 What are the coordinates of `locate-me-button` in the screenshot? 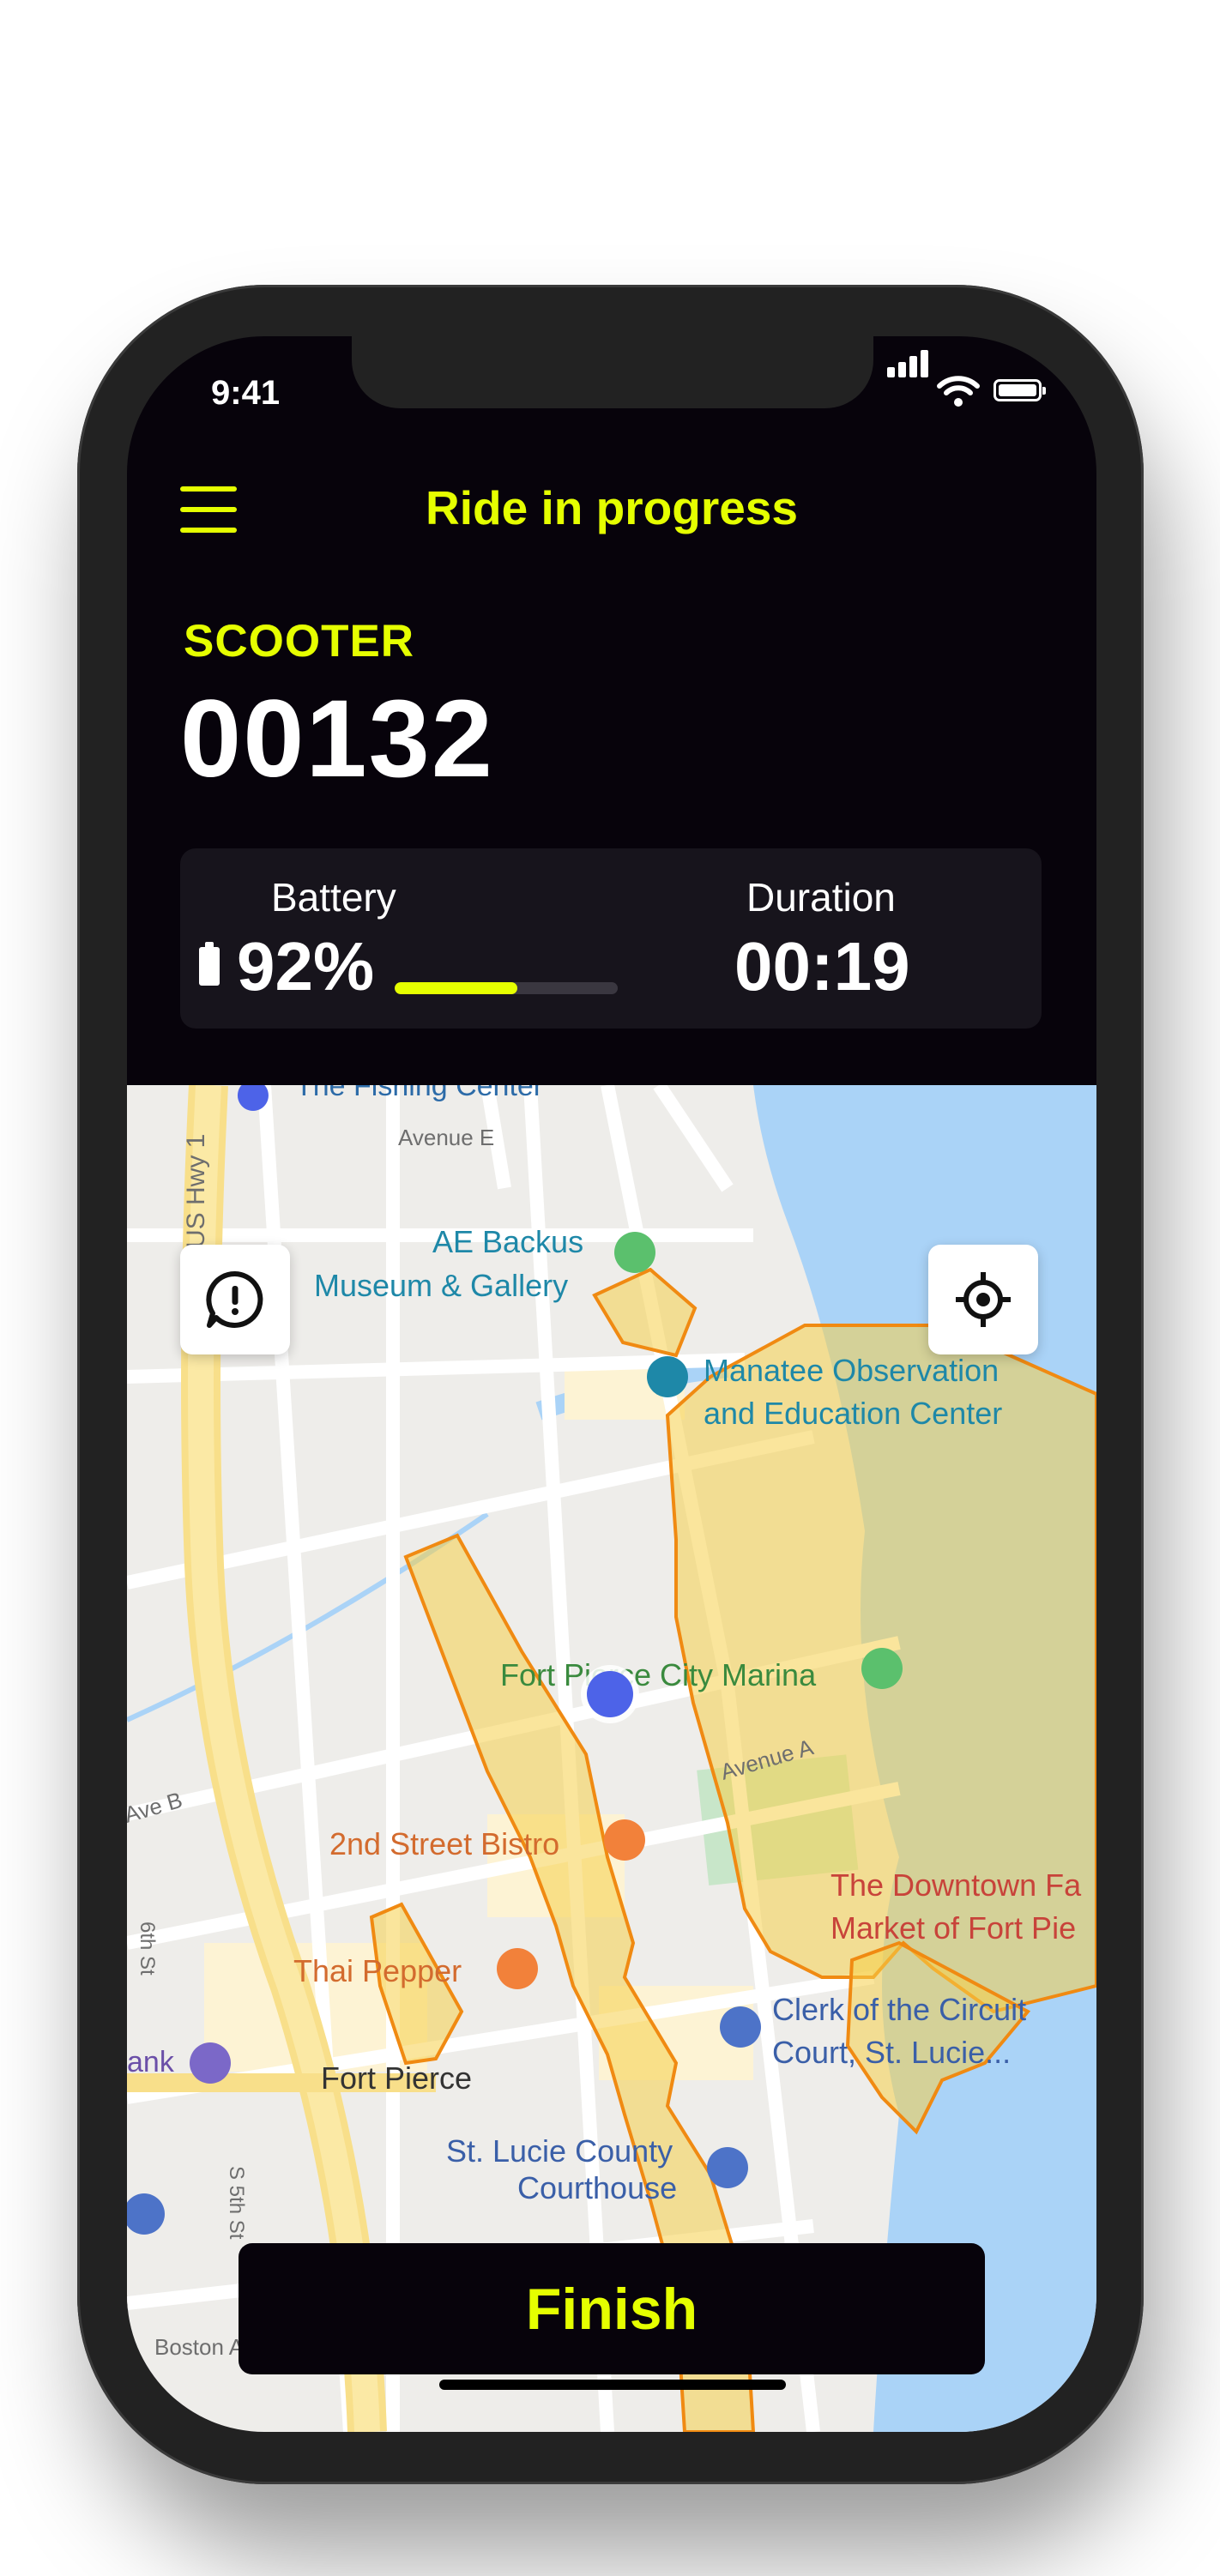 It's located at (983, 1299).